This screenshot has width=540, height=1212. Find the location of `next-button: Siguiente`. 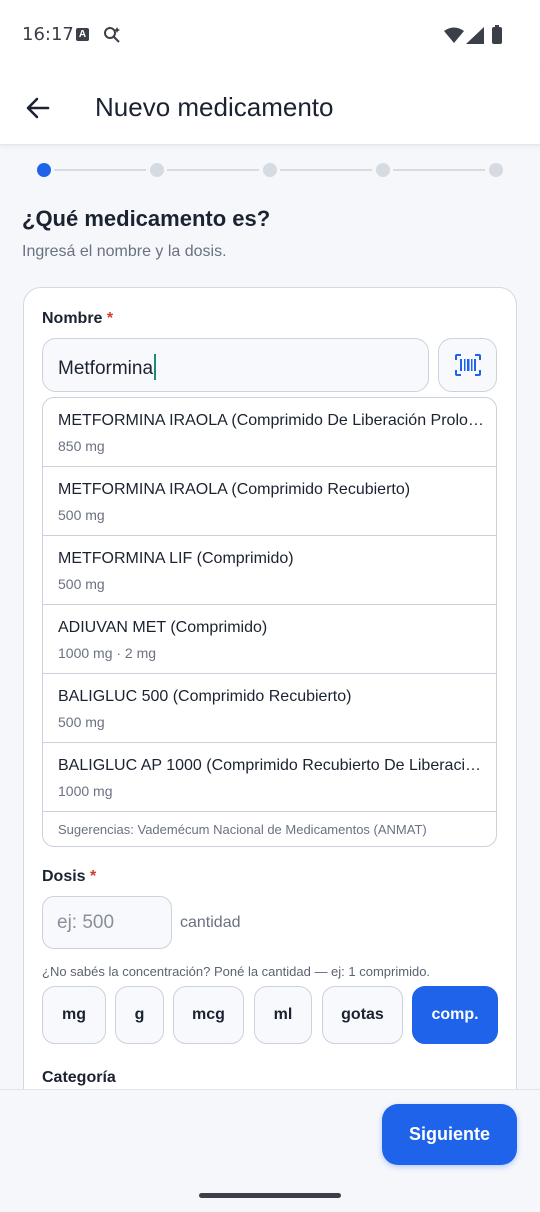

next-button: Siguiente is located at coordinates (449, 1134).